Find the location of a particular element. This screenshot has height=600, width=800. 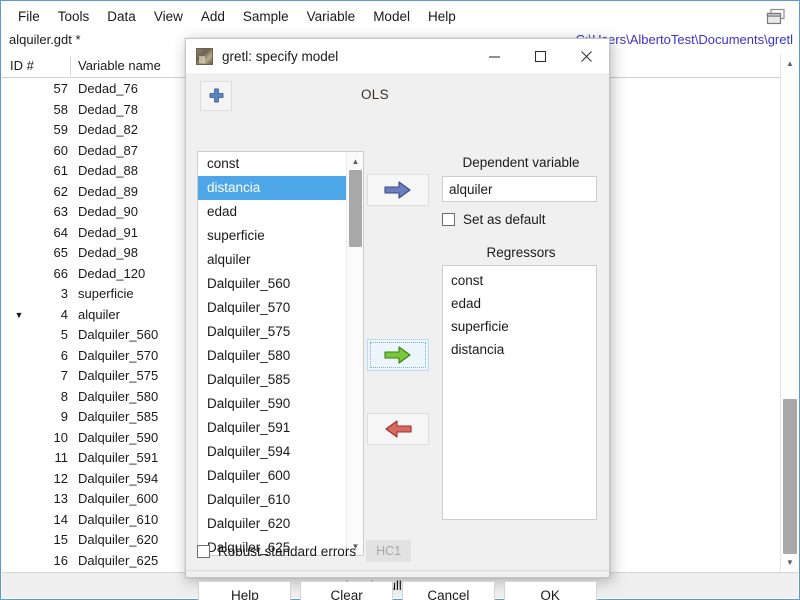

add-variable-button is located at coordinates (216, 96).